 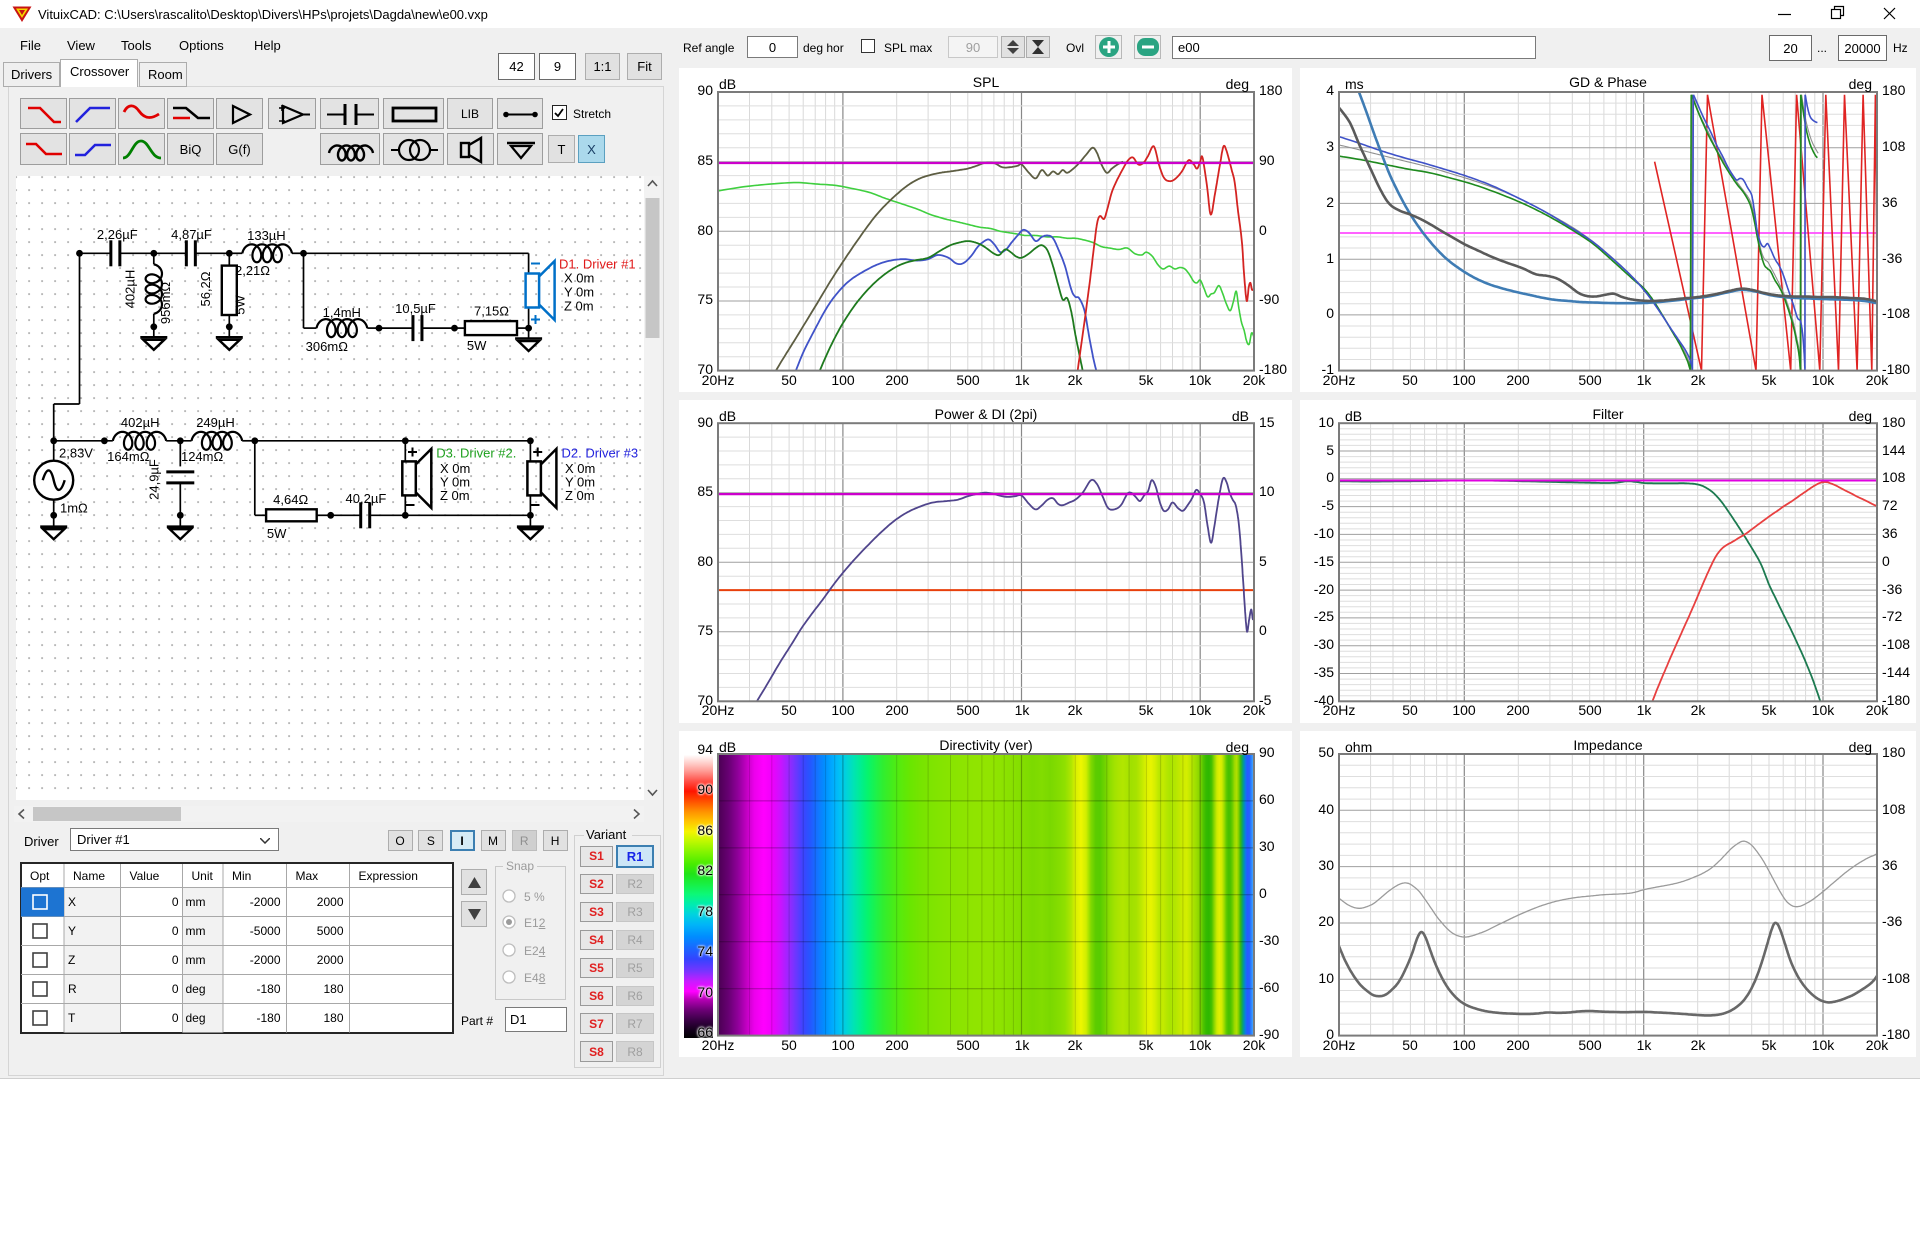 What do you see at coordinates (191, 234) in the screenshot?
I see `svg-text: 4,87µF` at bounding box center [191, 234].